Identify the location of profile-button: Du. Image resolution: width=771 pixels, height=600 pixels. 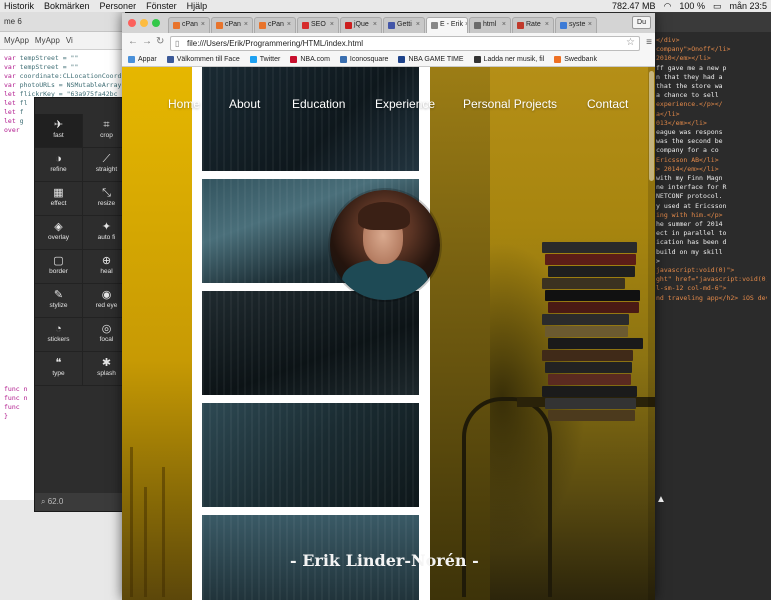
(641, 22).